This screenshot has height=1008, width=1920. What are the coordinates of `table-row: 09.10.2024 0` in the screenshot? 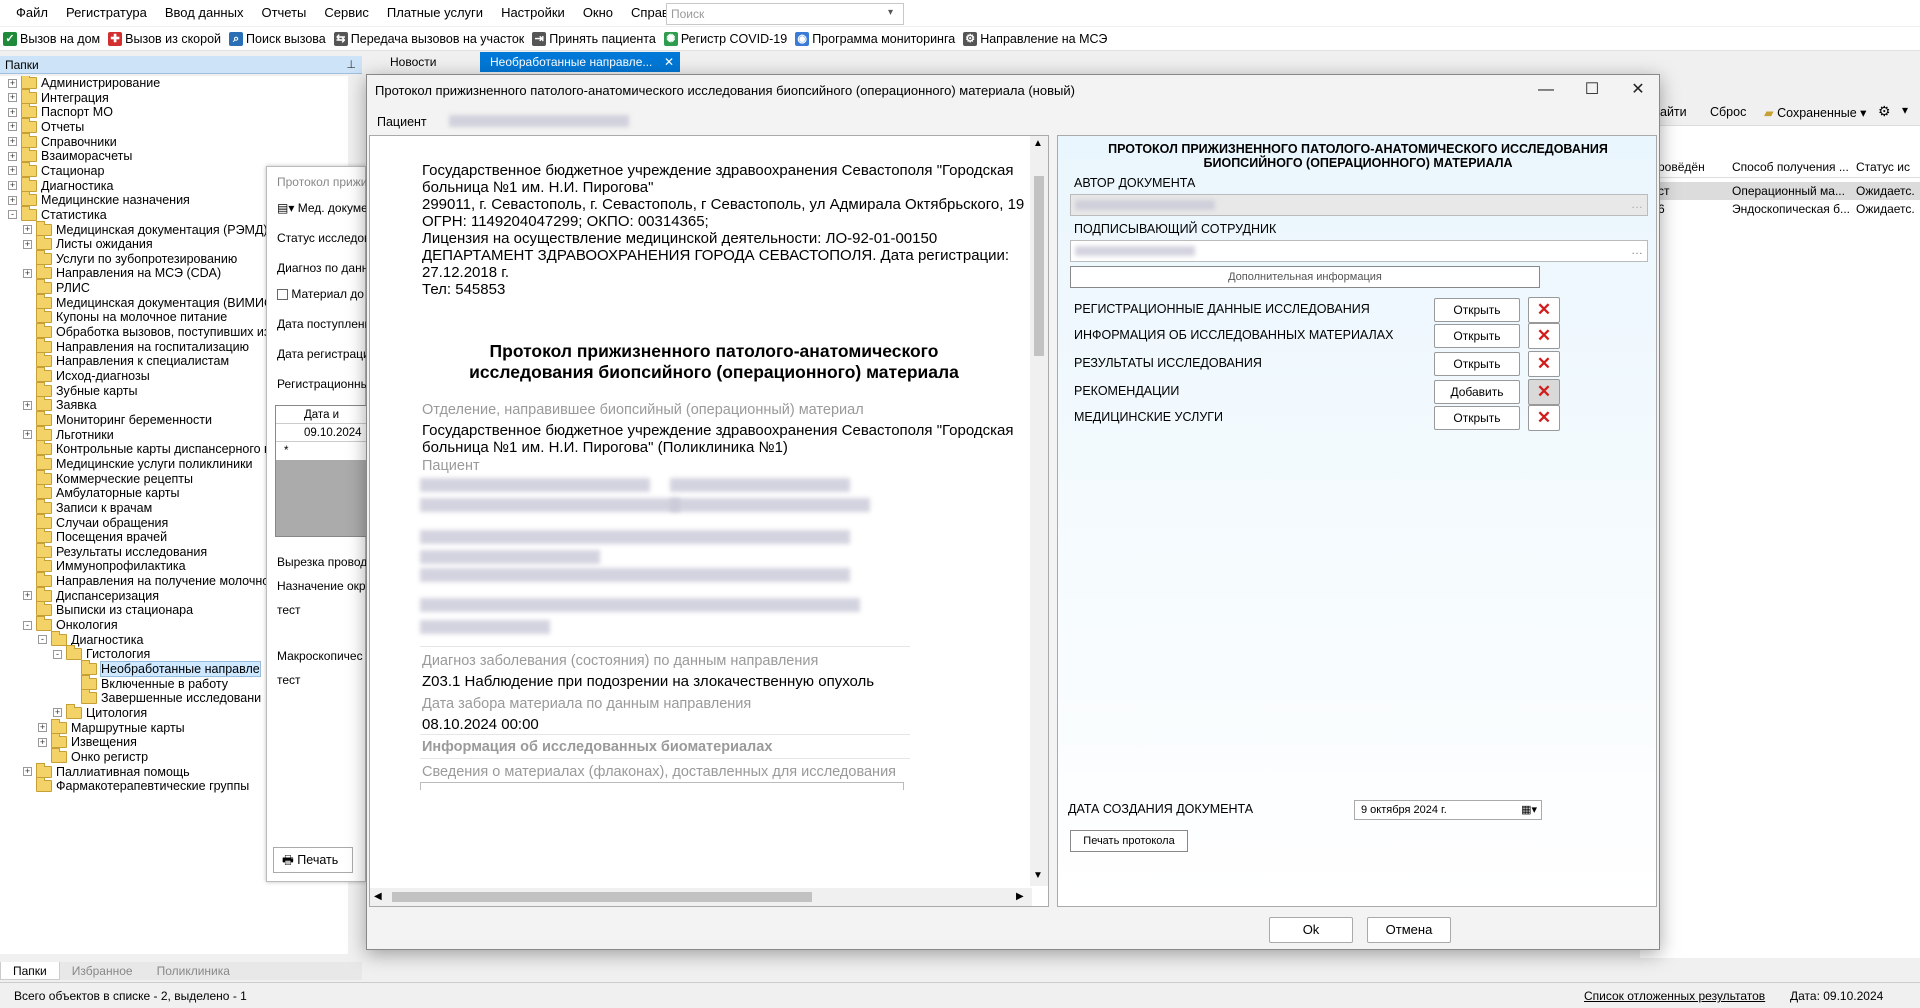 It's located at (322, 440).